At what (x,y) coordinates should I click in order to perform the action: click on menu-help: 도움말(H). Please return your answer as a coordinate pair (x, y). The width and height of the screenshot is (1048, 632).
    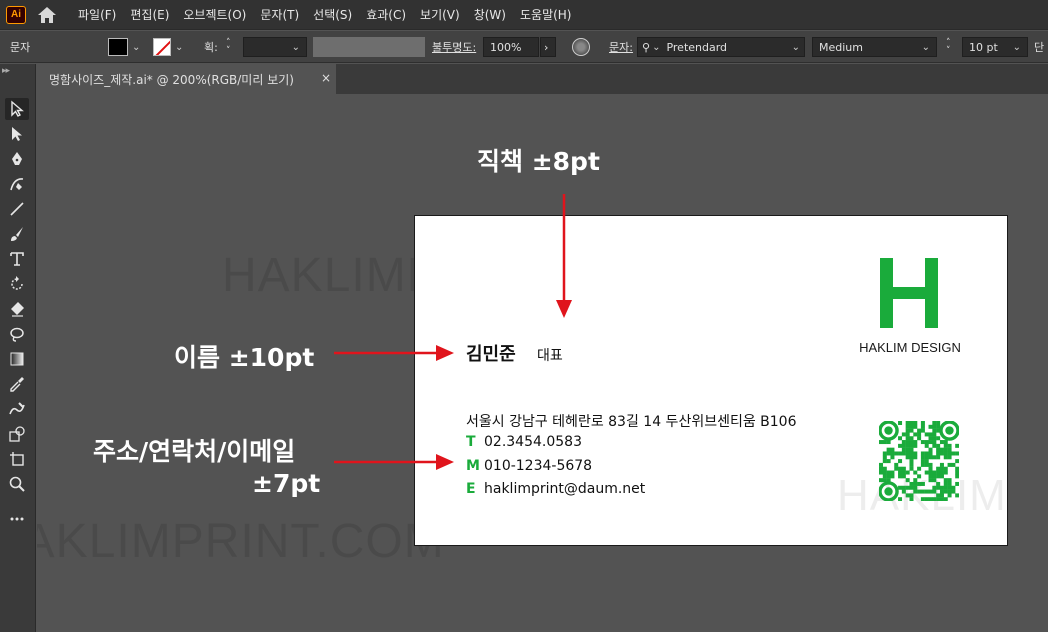
    Looking at the image, I should click on (546, 14).